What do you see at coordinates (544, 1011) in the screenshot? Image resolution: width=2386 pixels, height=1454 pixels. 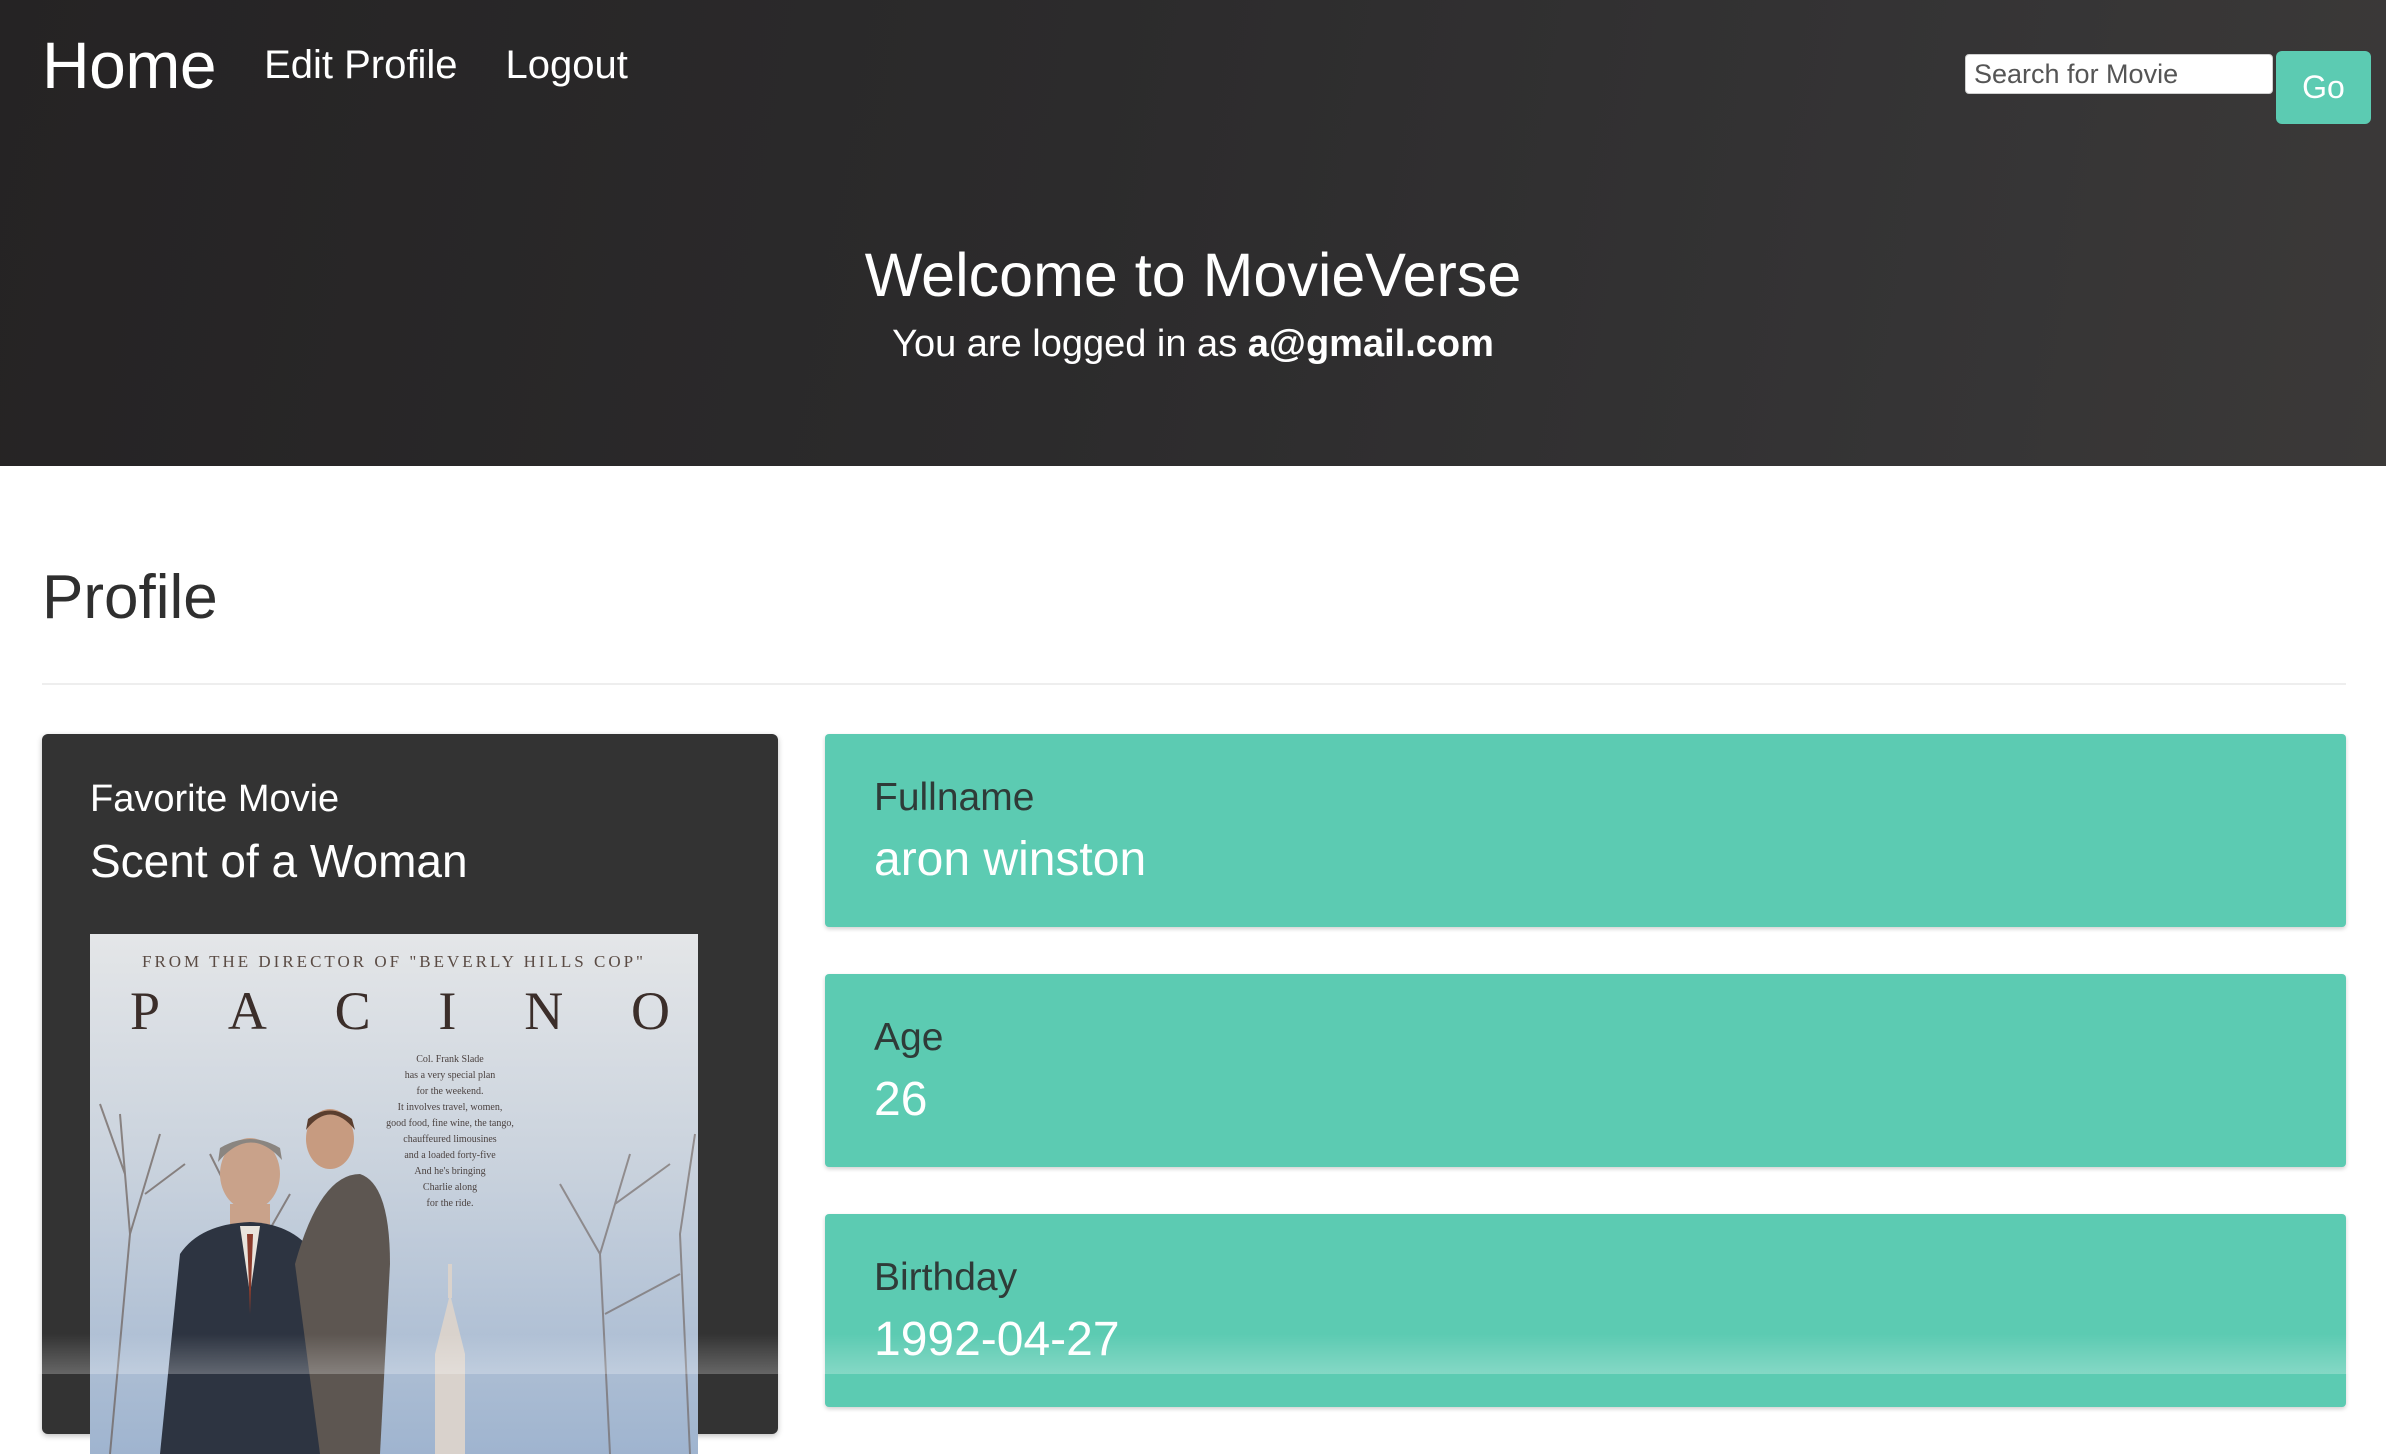 I see `poster-letter: N` at bounding box center [544, 1011].